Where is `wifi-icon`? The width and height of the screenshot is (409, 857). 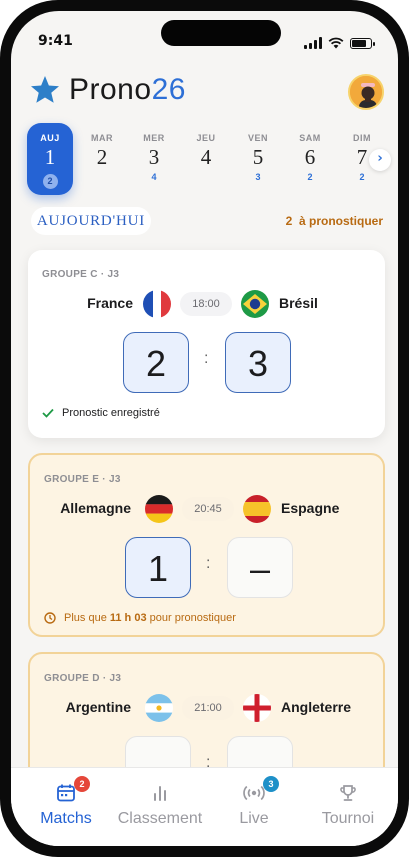 wifi-icon is located at coordinates (336, 43).